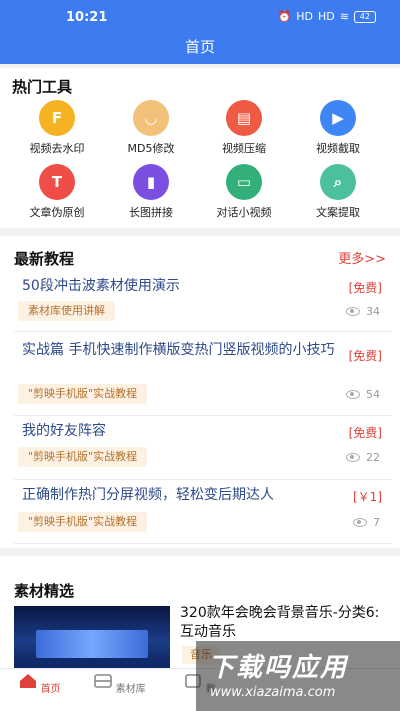 This screenshot has height=711, width=400. Describe the element at coordinates (338, 182) in the screenshot. I see `text-extract-icon: ⌕` at that location.